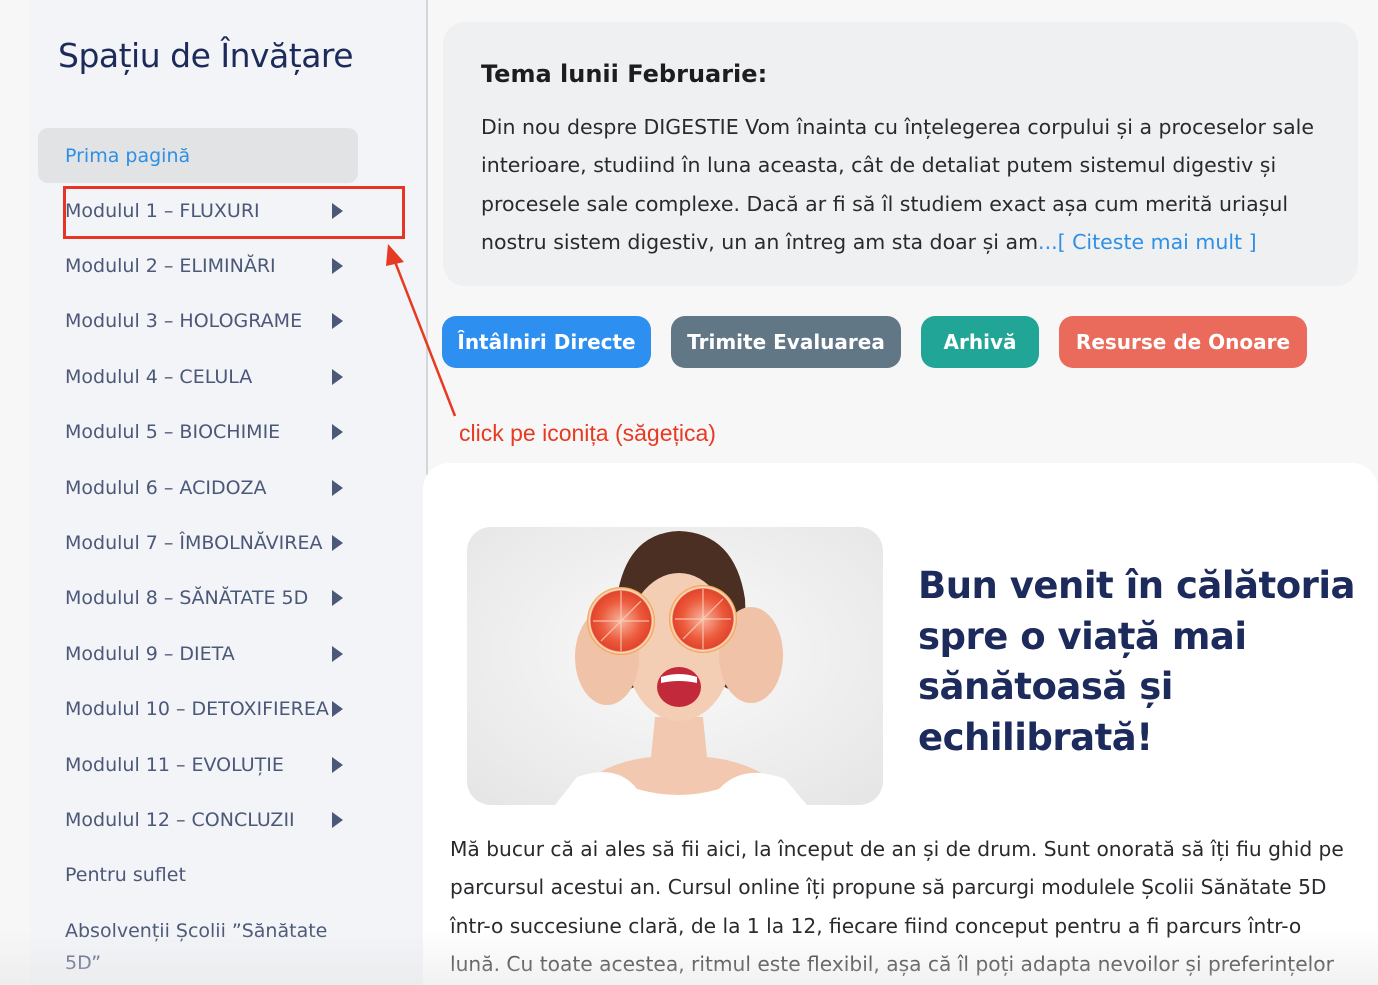 The width and height of the screenshot is (1378, 985). Describe the element at coordinates (234, 212) in the screenshot. I see `annotation-highlight-box` at that location.